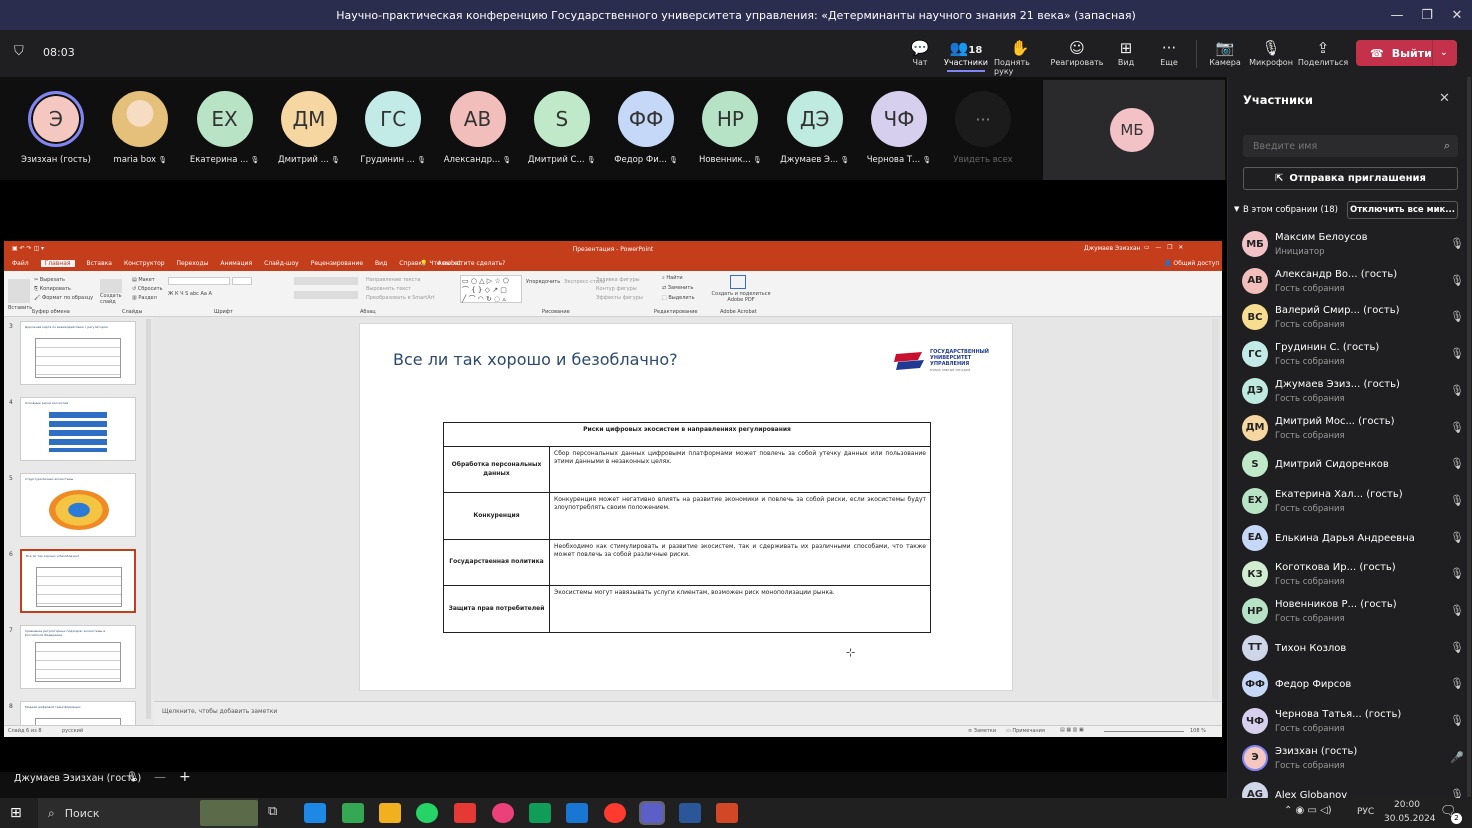  What do you see at coordinates (28, 248) in the screenshot?
I see `save-icon: ▣ ↶ ↷ ◫ ▾` at bounding box center [28, 248].